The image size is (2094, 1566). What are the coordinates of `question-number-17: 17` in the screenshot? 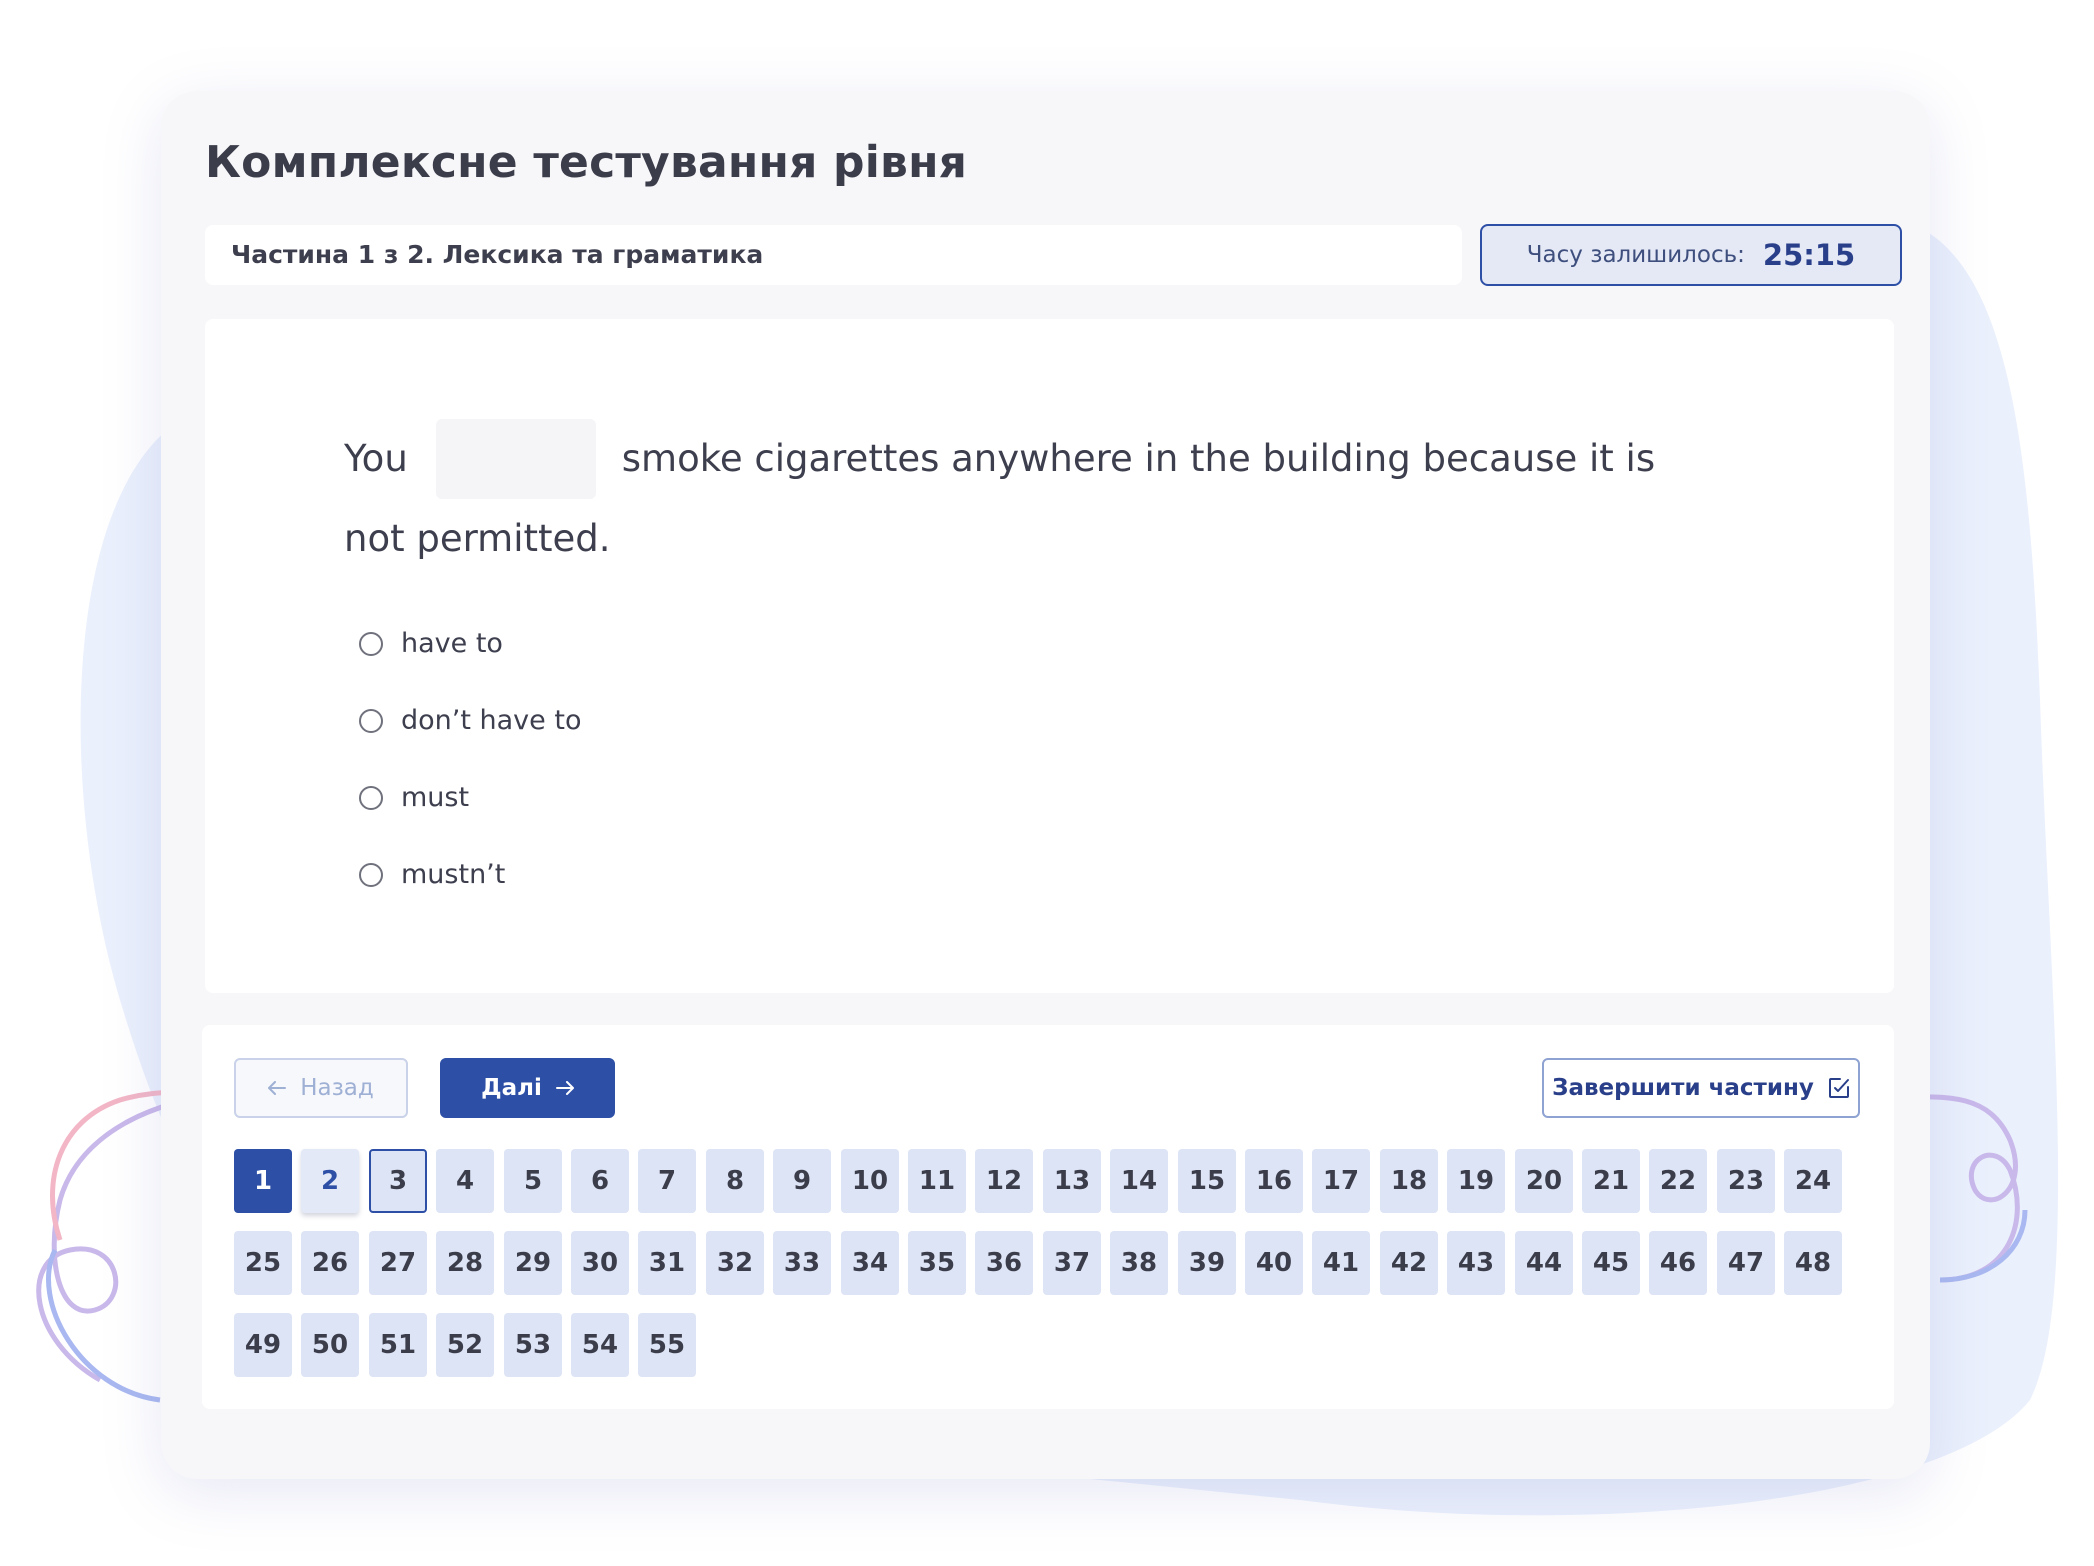 It's located at (1341, 1181).